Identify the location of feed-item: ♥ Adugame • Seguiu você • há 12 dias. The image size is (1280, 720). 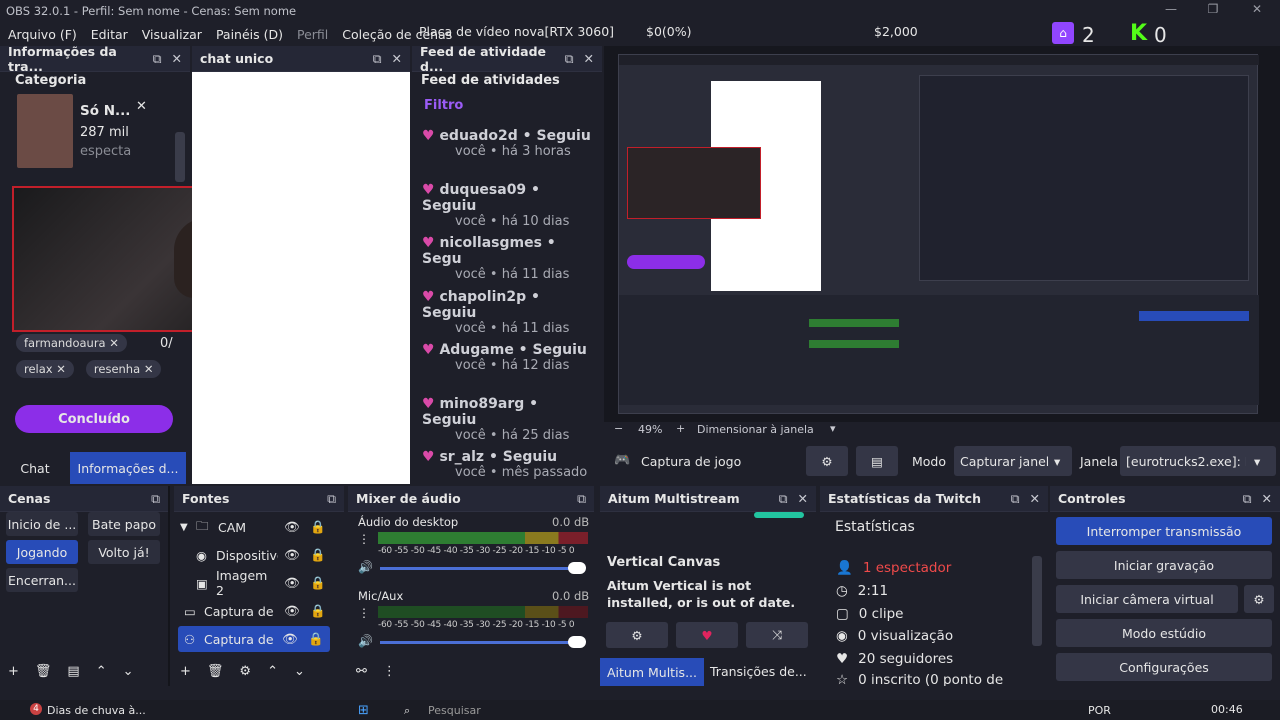
(509, 357).